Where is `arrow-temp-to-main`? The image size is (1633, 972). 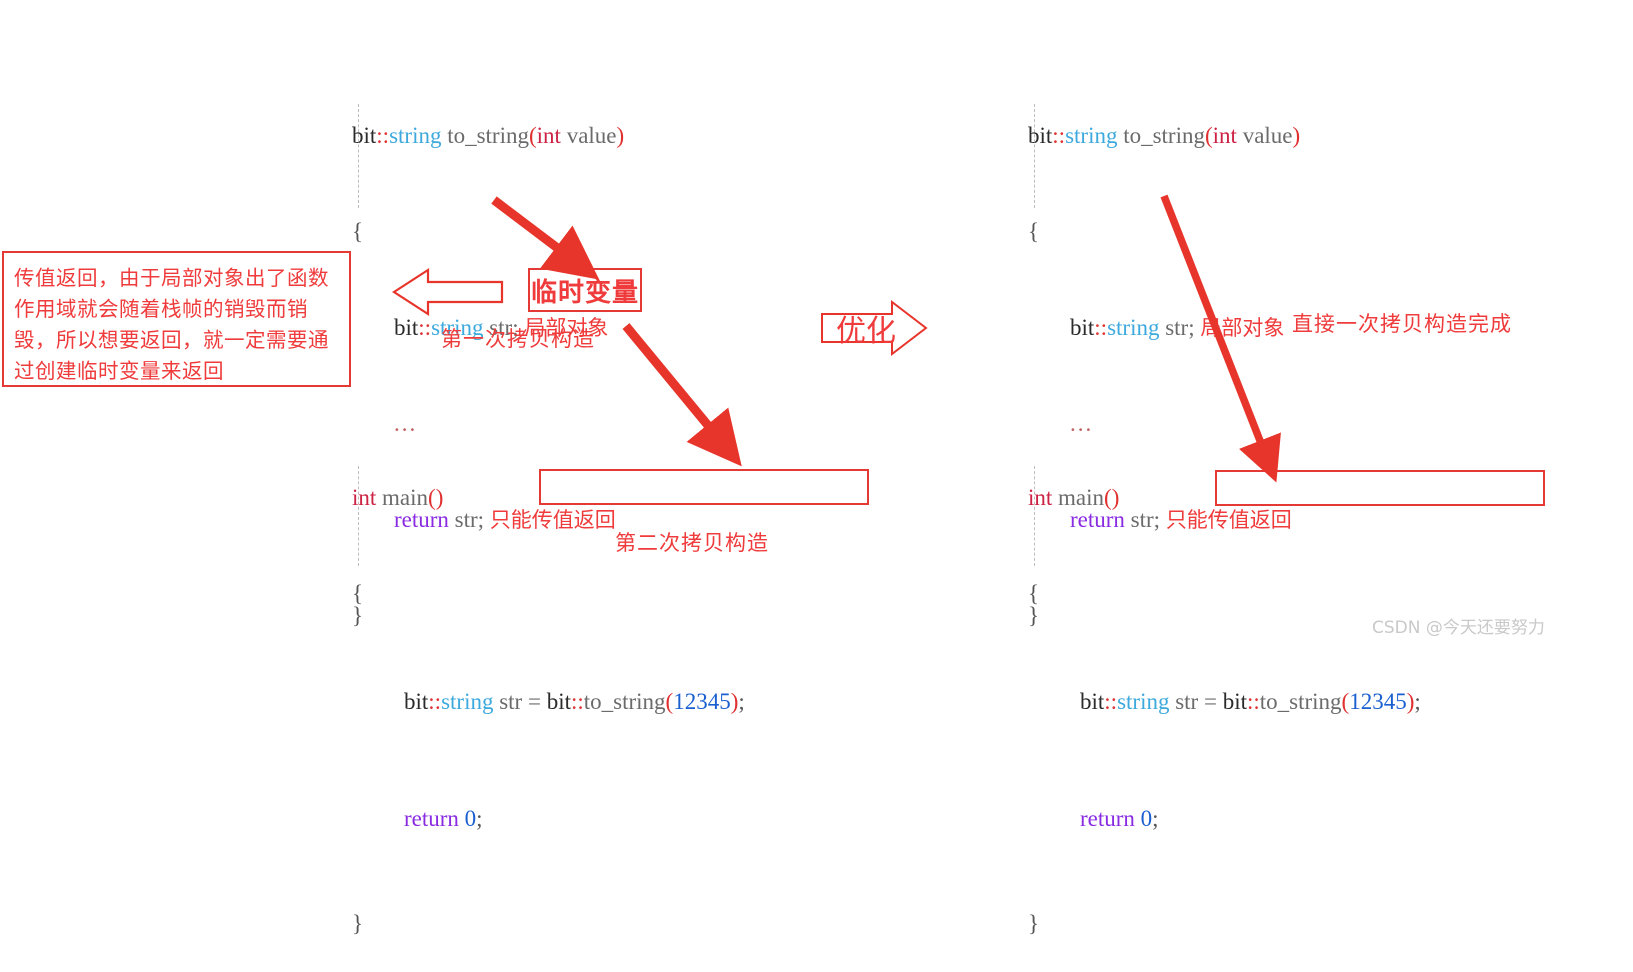
arrow-temp-to-main is located at coordinates (682, 395).